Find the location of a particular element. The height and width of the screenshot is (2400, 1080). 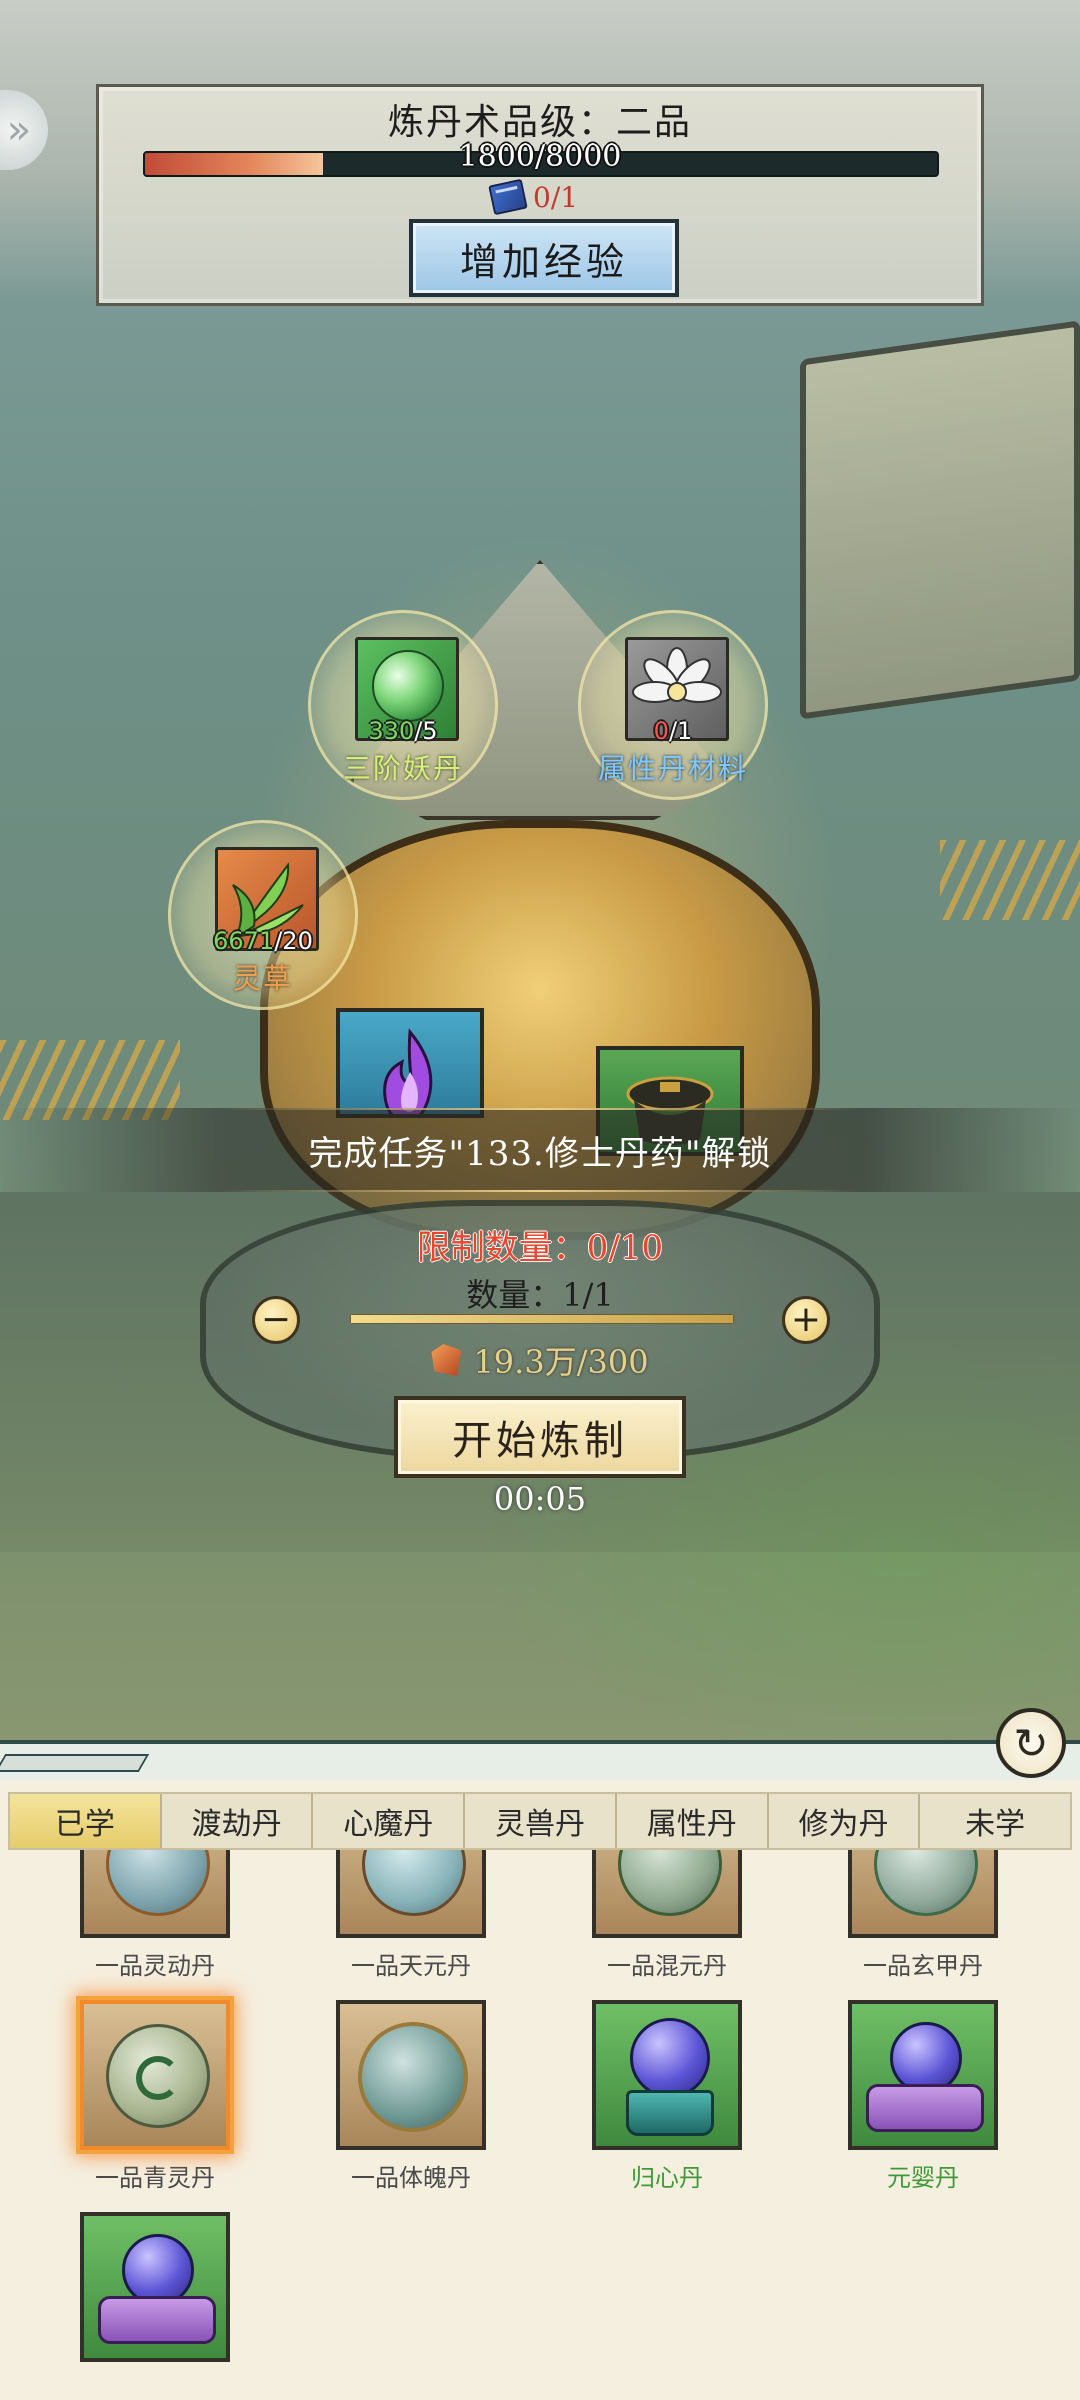

spirit-stone-icon is located at coordinates (446, 1360).